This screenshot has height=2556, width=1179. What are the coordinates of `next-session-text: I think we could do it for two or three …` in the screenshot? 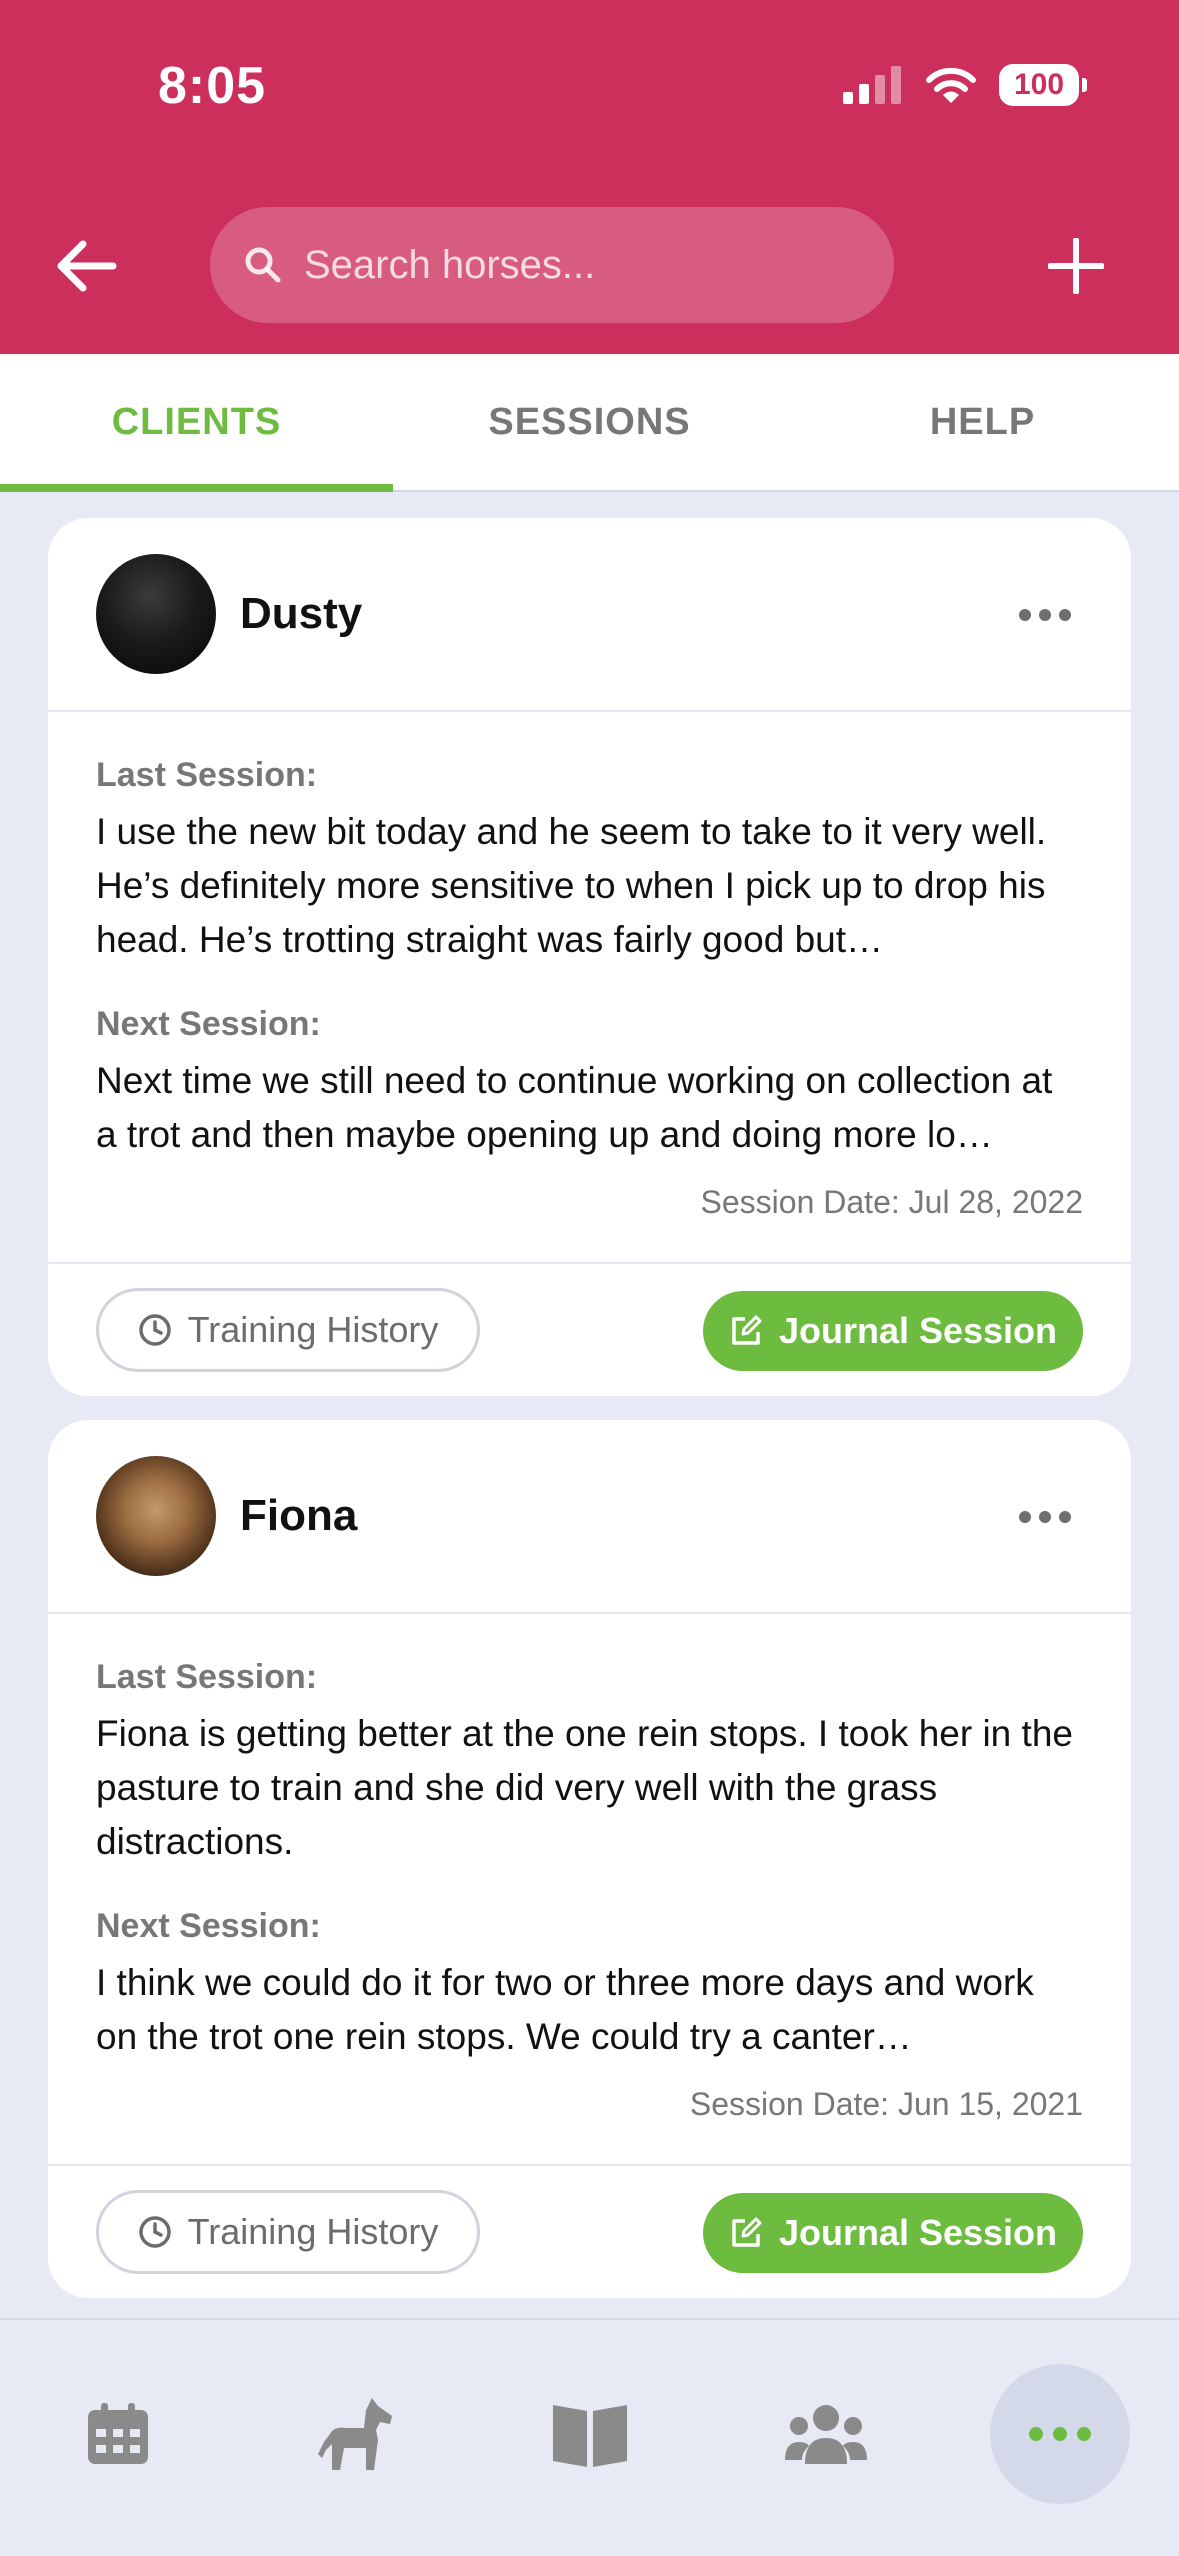 It's located at (565, 2009).